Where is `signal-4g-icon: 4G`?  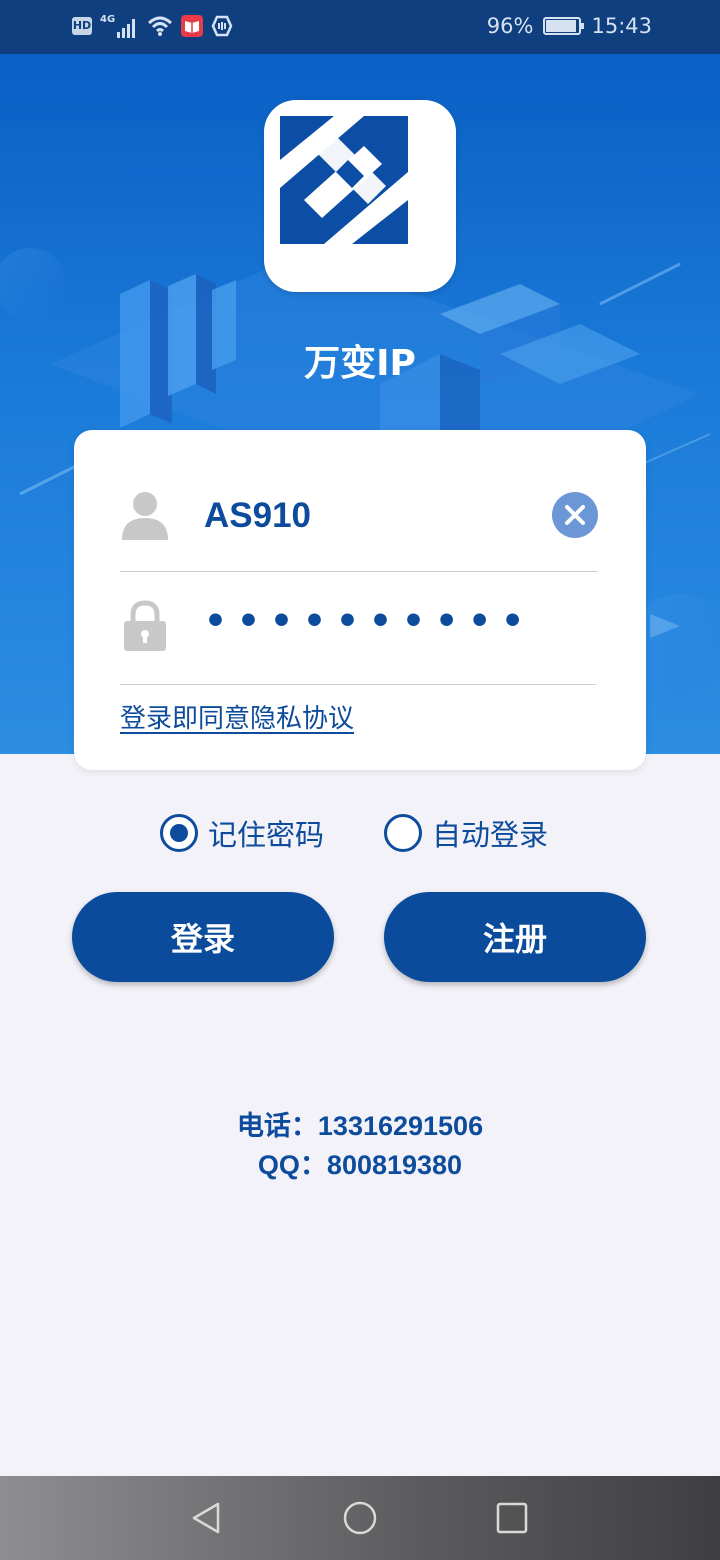
signal-4g-icon: 4G is located at coordinates (119, 26).